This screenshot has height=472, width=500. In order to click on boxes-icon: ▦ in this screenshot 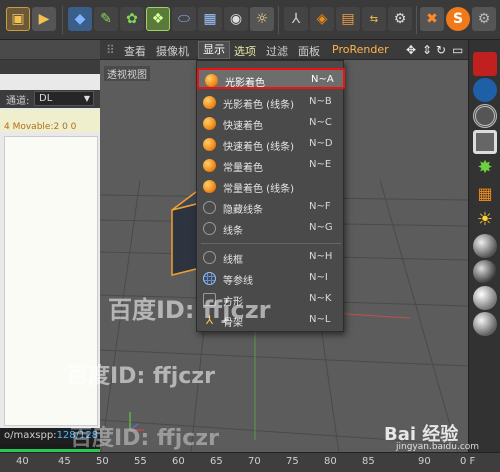, I will do `click(485, 194)`.